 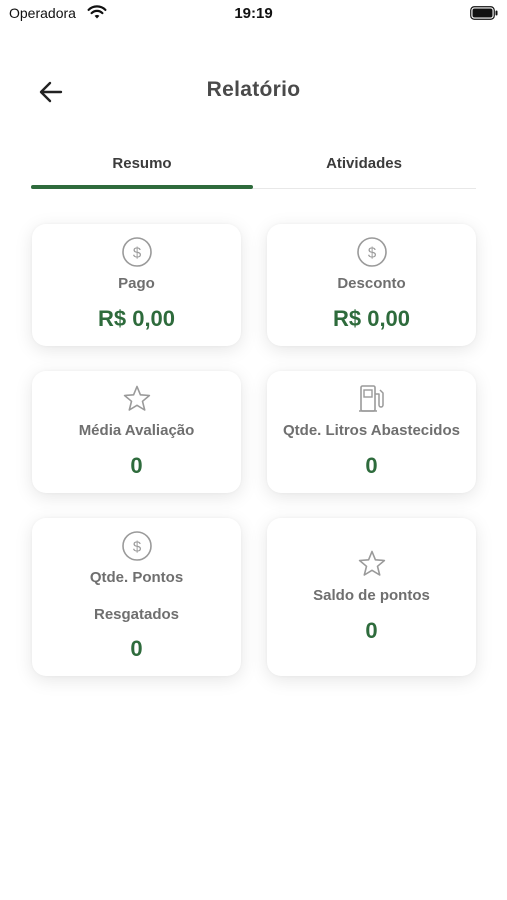 What do you see at coordinates (484, 15) in the screenshot?
I see `battery-icon` at bounding box center [484, 15].